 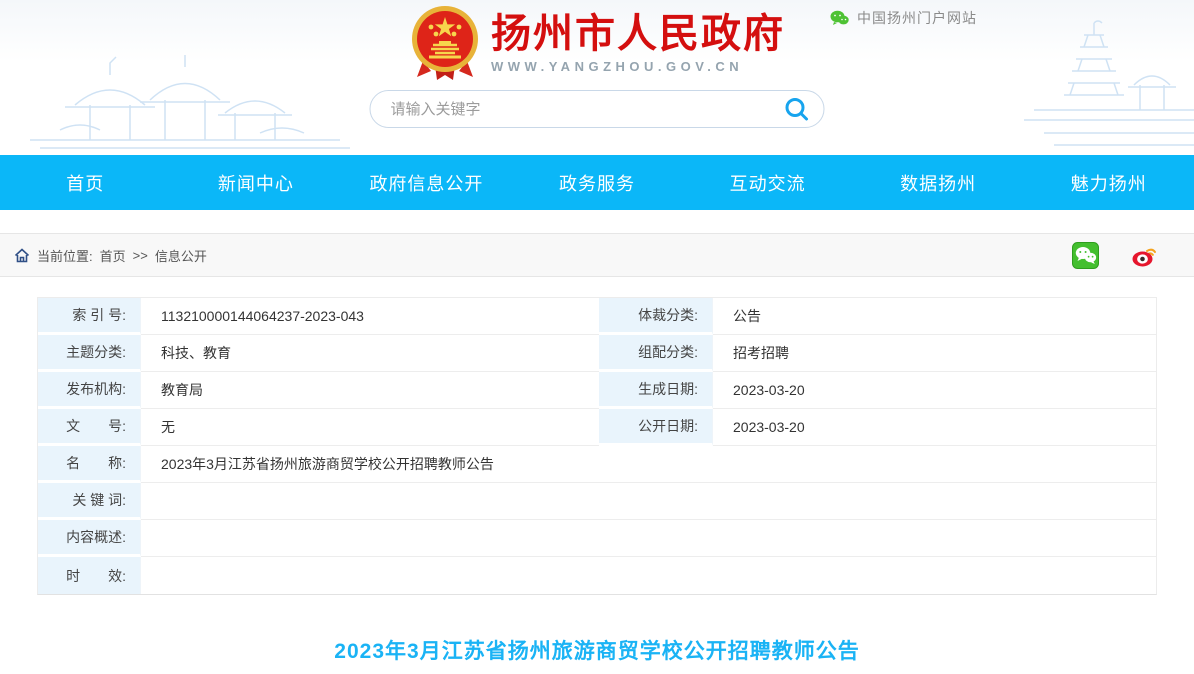 What do you see at coordinates (89, 501) in the screenshot?
I see `meta-label-keywords: 关 键 词:` at bounding box center [89, 501].